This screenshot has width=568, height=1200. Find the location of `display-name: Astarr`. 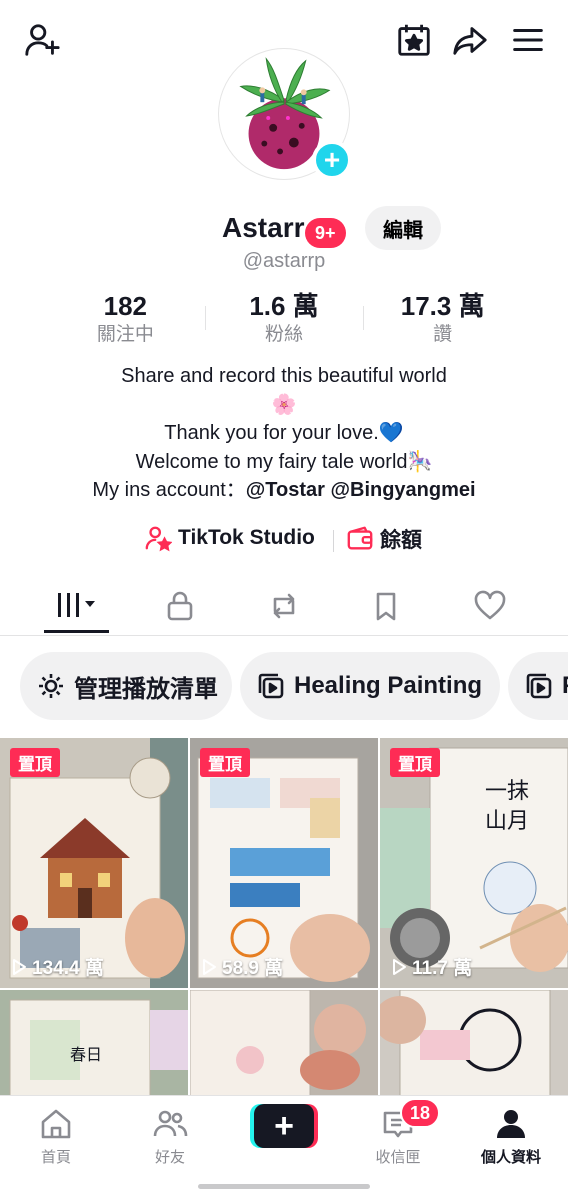

display-name: Astarr is located at coordinates (263, 227).